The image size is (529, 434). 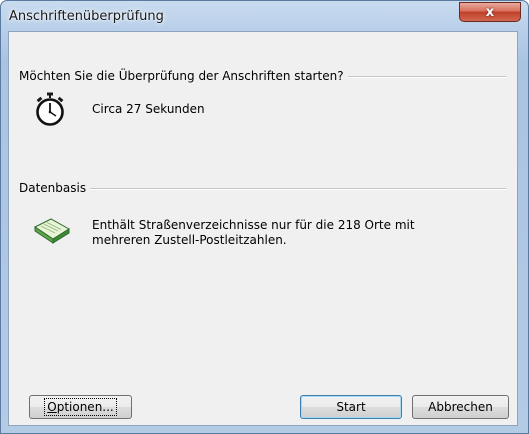 What do you see at coordinates (86, 16) in the screenshot?
I see `window-title: Anschriftenüberprüfung` at bounding box center [86, 16].